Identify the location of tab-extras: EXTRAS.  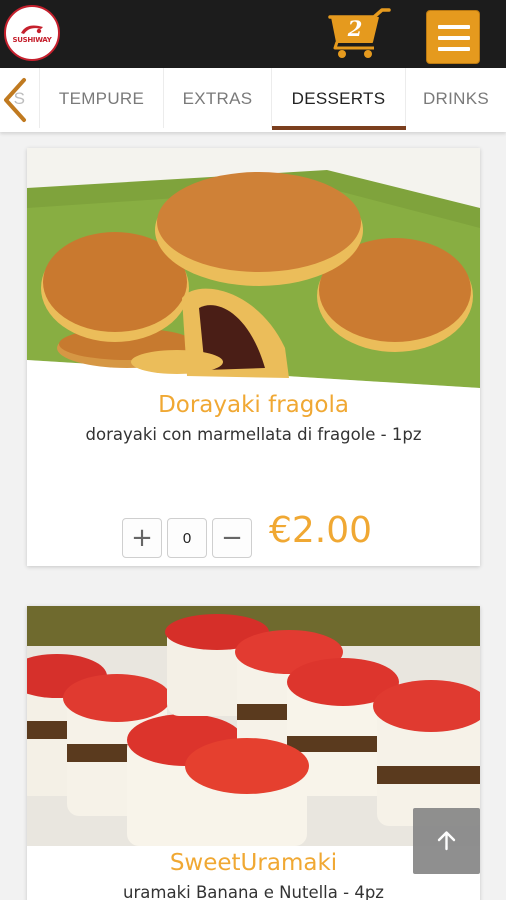
(218, 98).